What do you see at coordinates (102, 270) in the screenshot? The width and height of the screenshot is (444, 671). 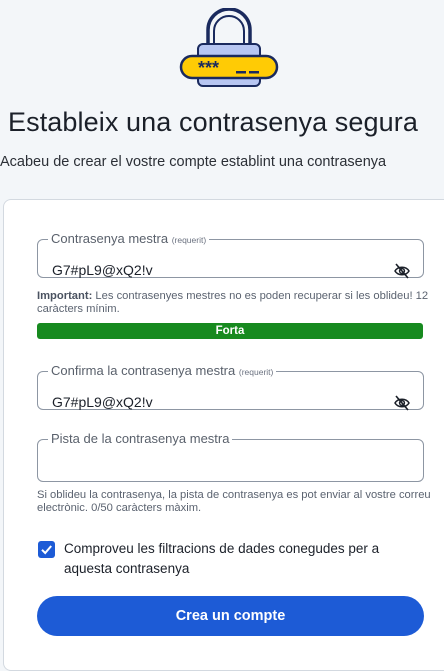 I see `master-password-value: G7#pL9@xQ2!v` at bounding box center [102, 270].